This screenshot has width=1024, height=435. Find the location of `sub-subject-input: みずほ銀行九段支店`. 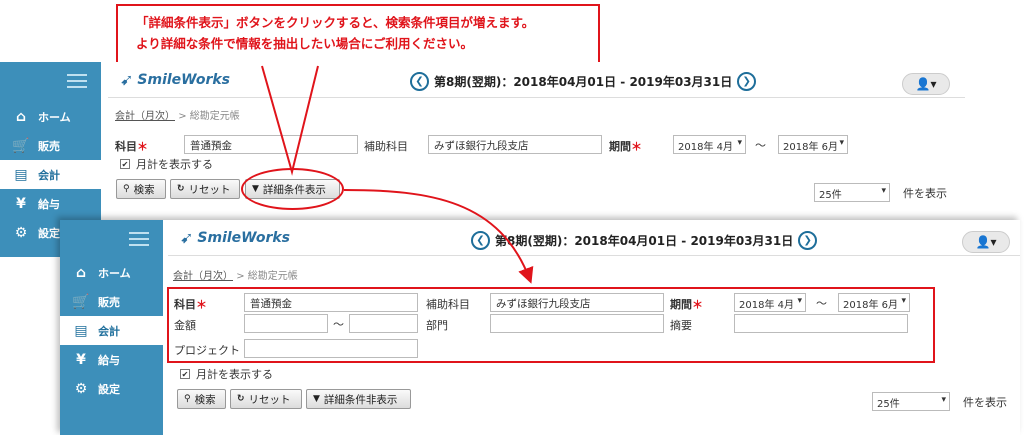

sub-subject-input: みずほ銀行九段支店 is located at coordinates (515, 144).